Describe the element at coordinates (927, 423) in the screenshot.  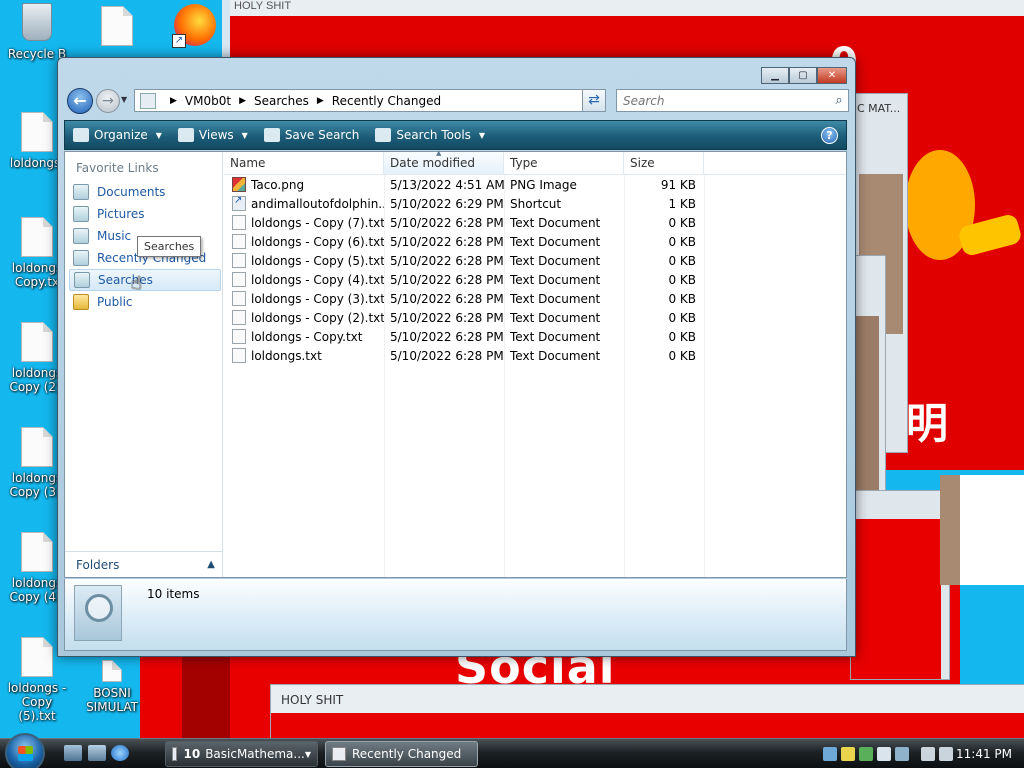
I see `background-kanji-text: 明` at that location.